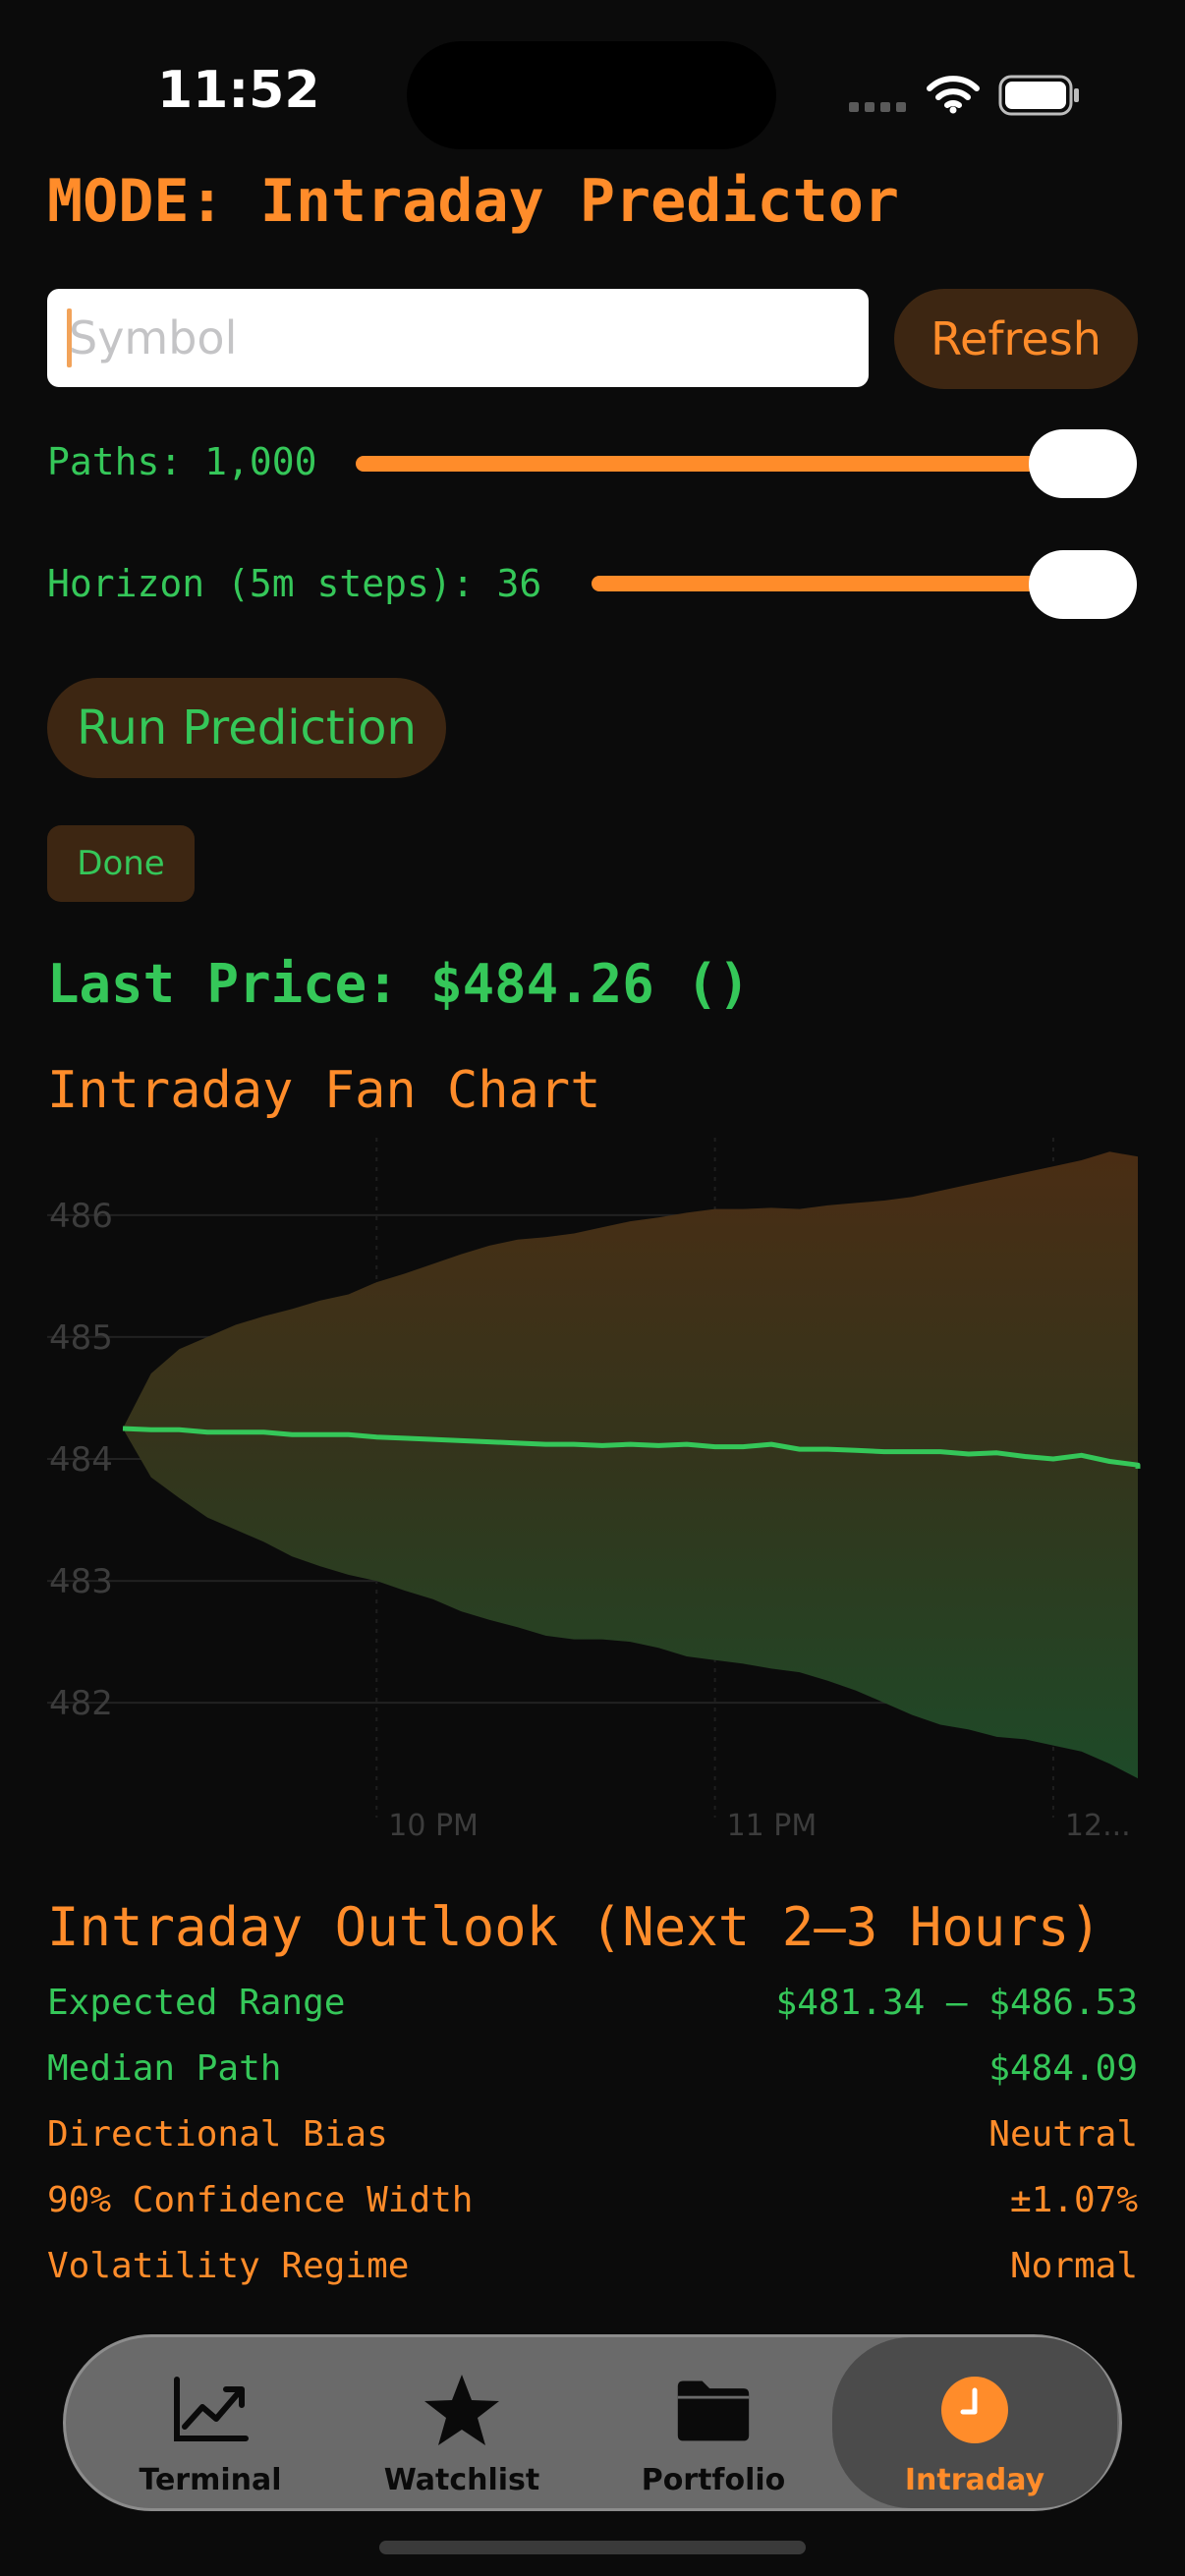  Describe the element at coordinates (182, 461) in the screenshot. I see `paths-label: Paths: 1,000` at that location.